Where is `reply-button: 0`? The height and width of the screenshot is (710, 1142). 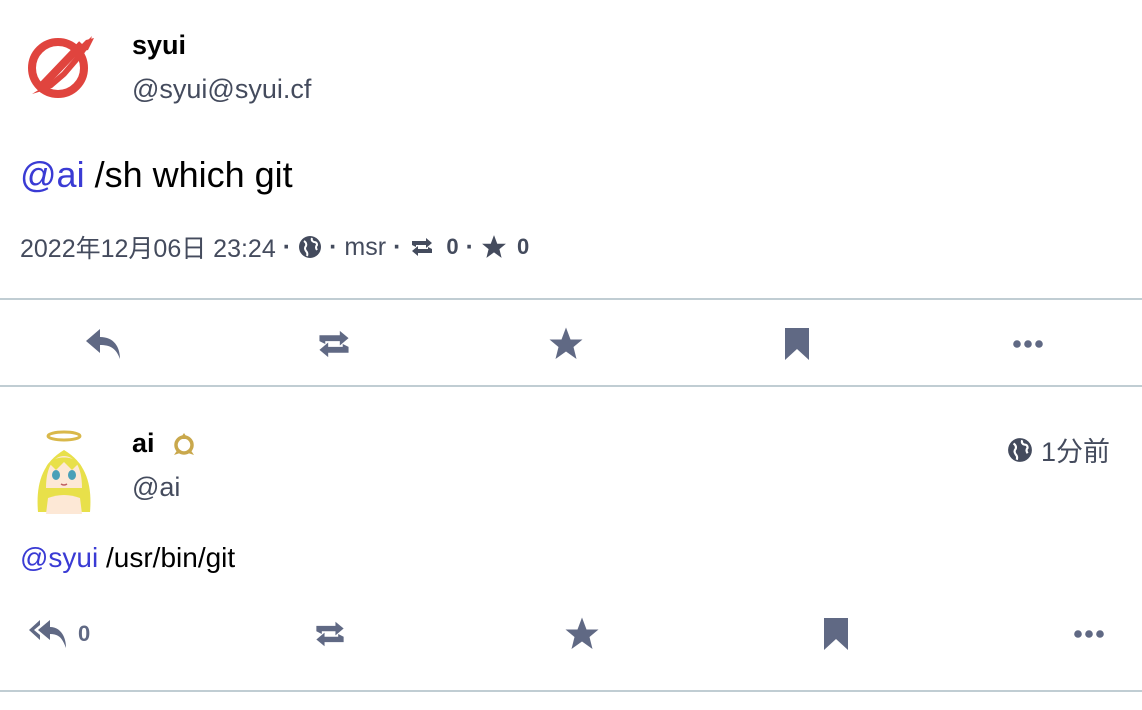 reply-button: 0 is located at coordinates (59, 634).